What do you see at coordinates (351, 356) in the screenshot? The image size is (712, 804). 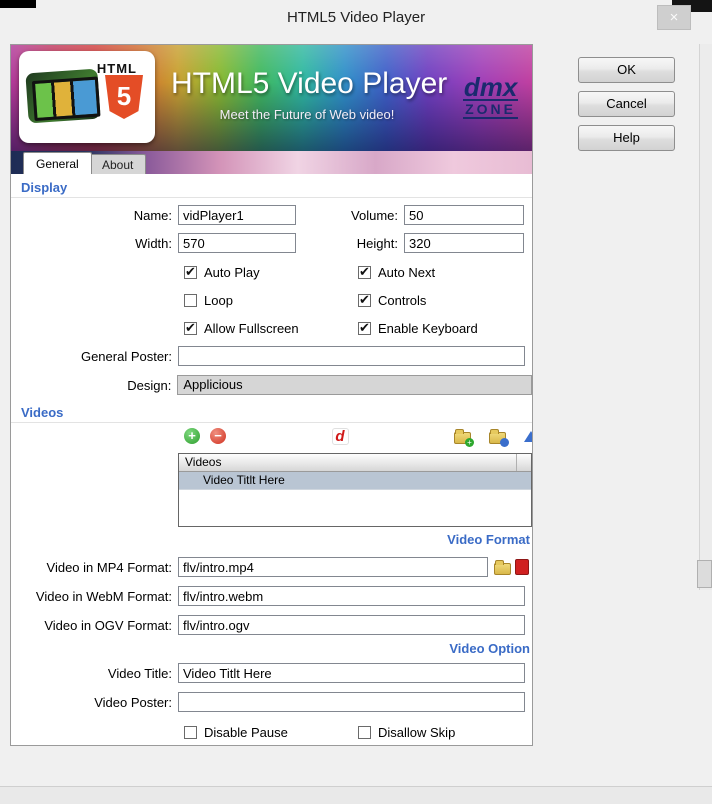 I see `general-poster-input` at bounding box center [351, 356].